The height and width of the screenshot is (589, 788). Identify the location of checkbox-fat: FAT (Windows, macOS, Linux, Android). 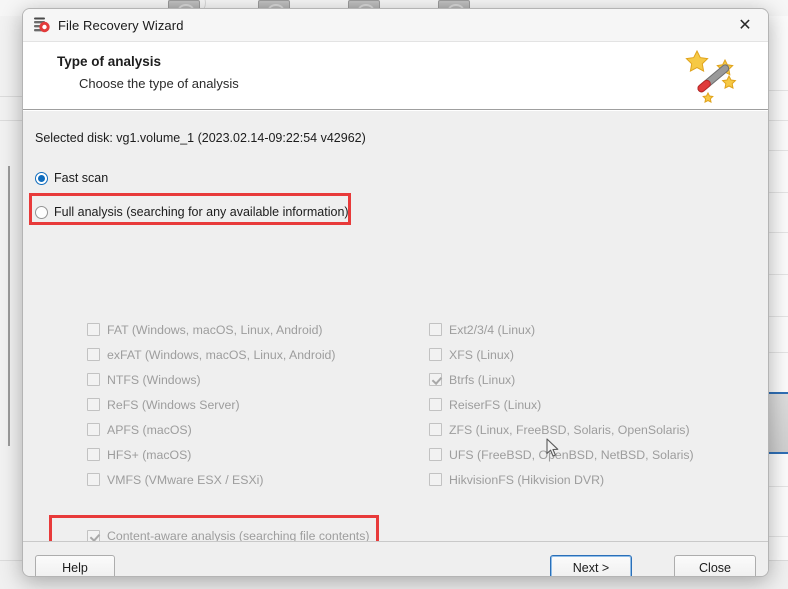
(211, 329).